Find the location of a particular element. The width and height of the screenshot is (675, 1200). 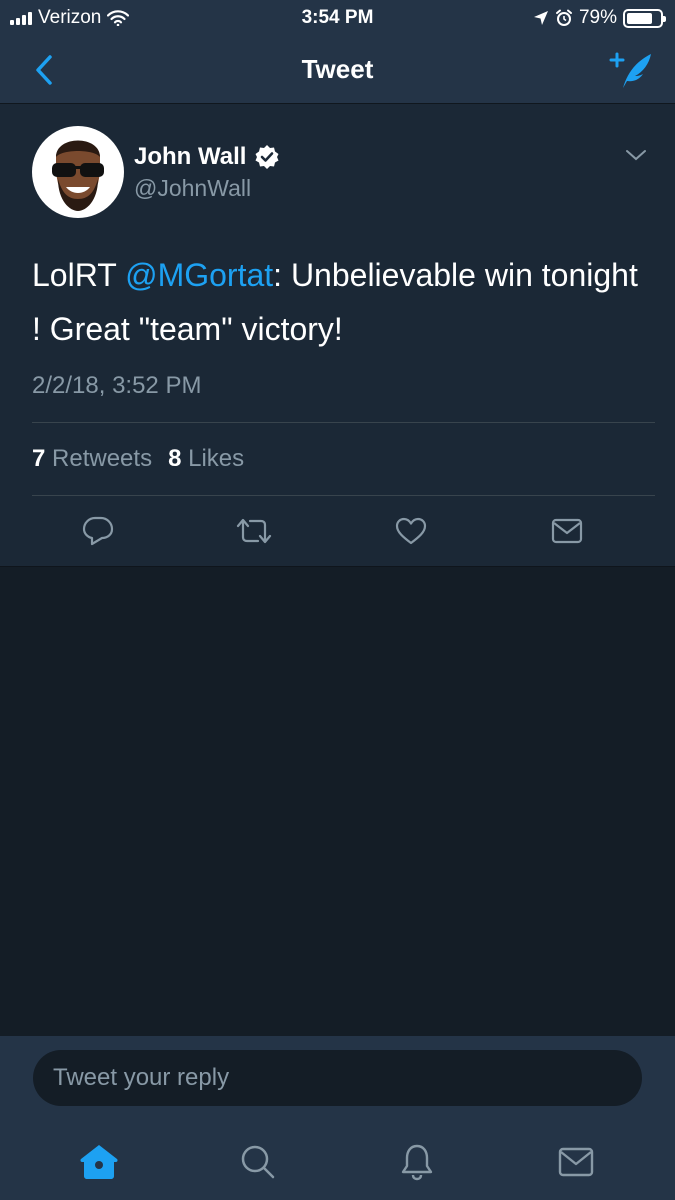

avatar is located at coordinates (78, 172).